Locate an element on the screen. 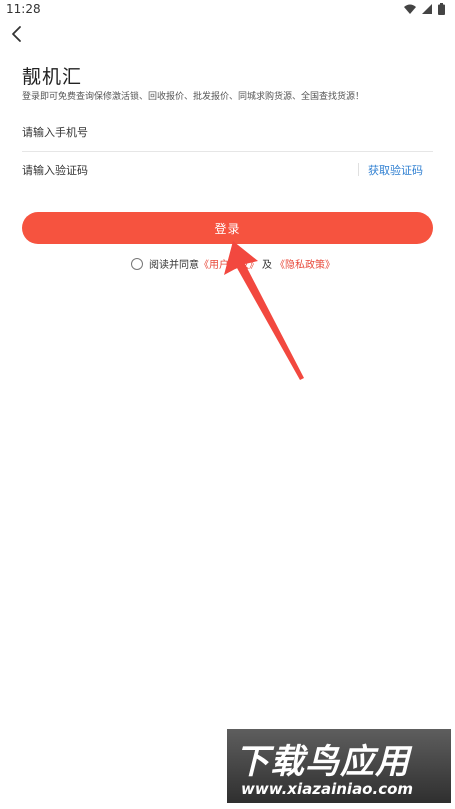  agreement-row: 阅读并同意 《用户协议》 及 《隐私政策》 is located at coordinates (233, 263).